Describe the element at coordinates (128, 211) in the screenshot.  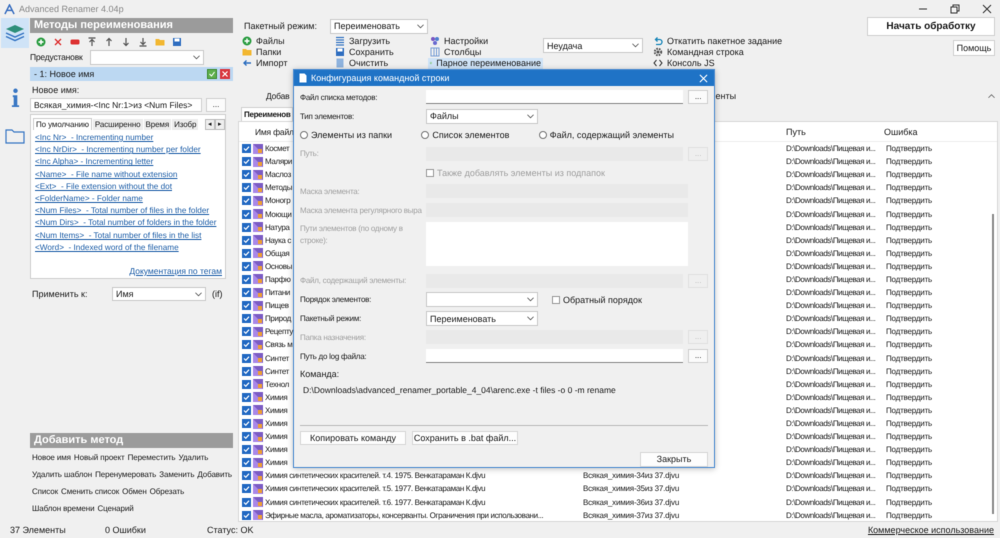
I see `tag-link: <Num Files> - Total number of files in the folder` at that location.